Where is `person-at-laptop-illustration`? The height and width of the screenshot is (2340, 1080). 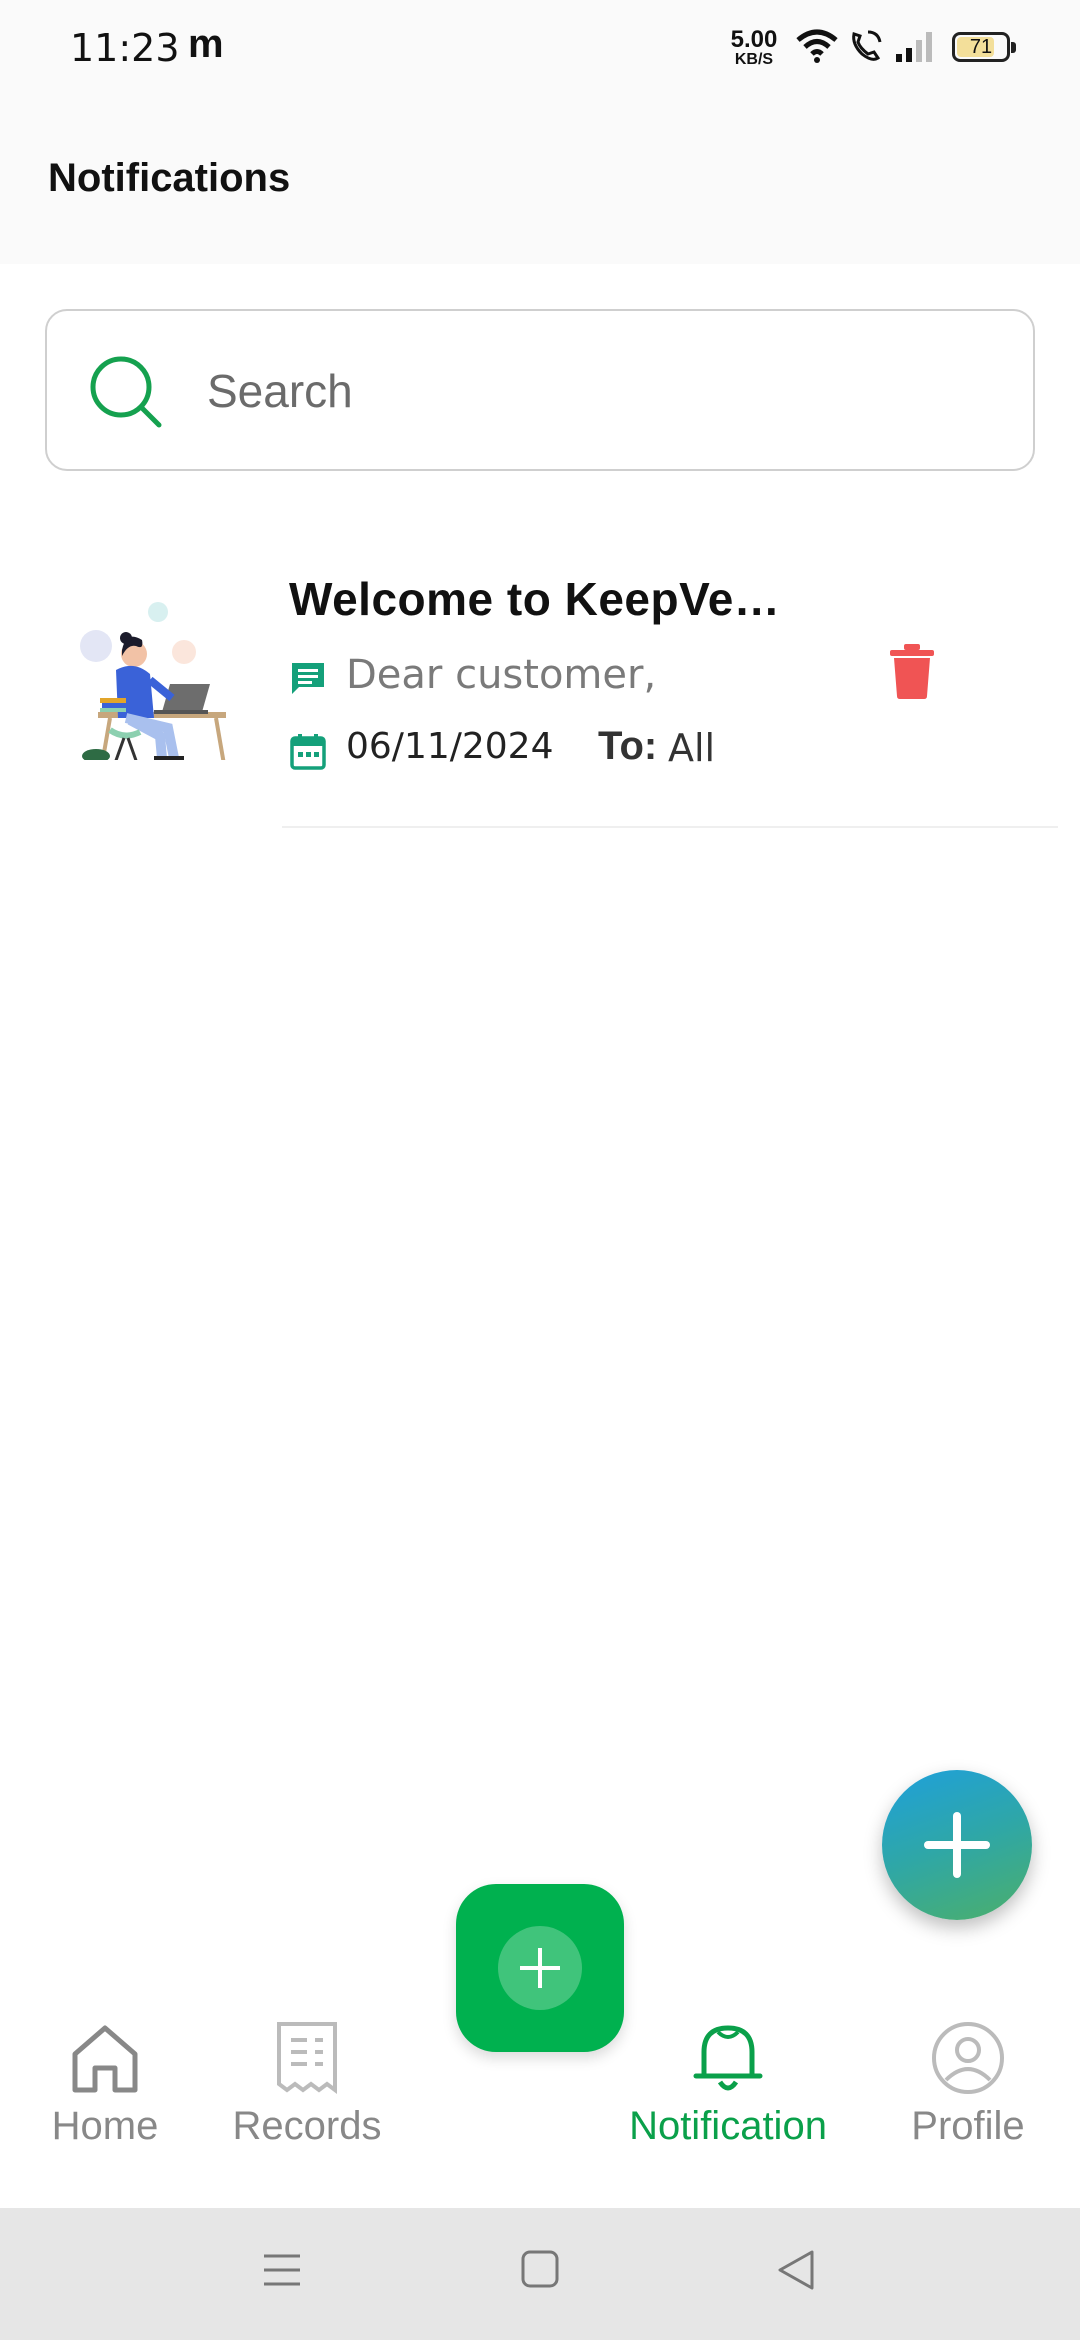 person-at-laptop-illustration is located at coordinates (153, 681).